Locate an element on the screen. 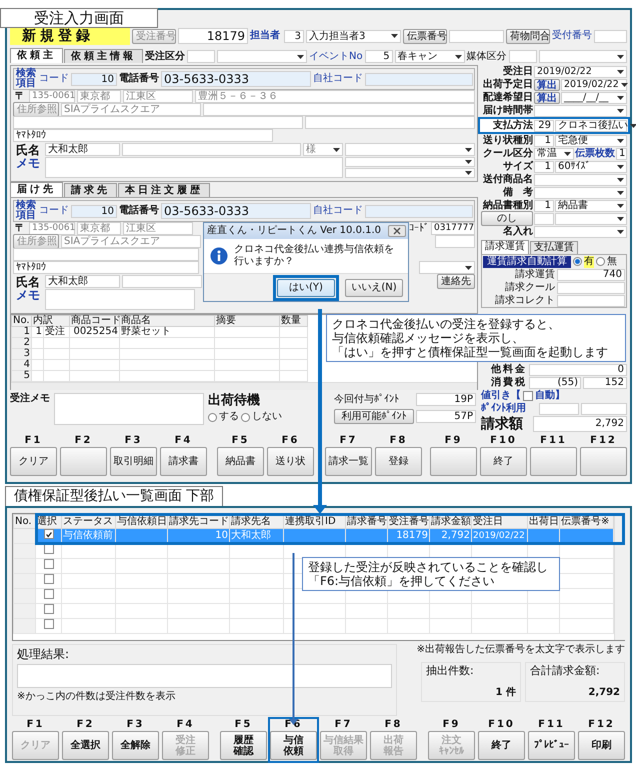  tab: 本日注文履歴 is located at coordinates (164, 190).